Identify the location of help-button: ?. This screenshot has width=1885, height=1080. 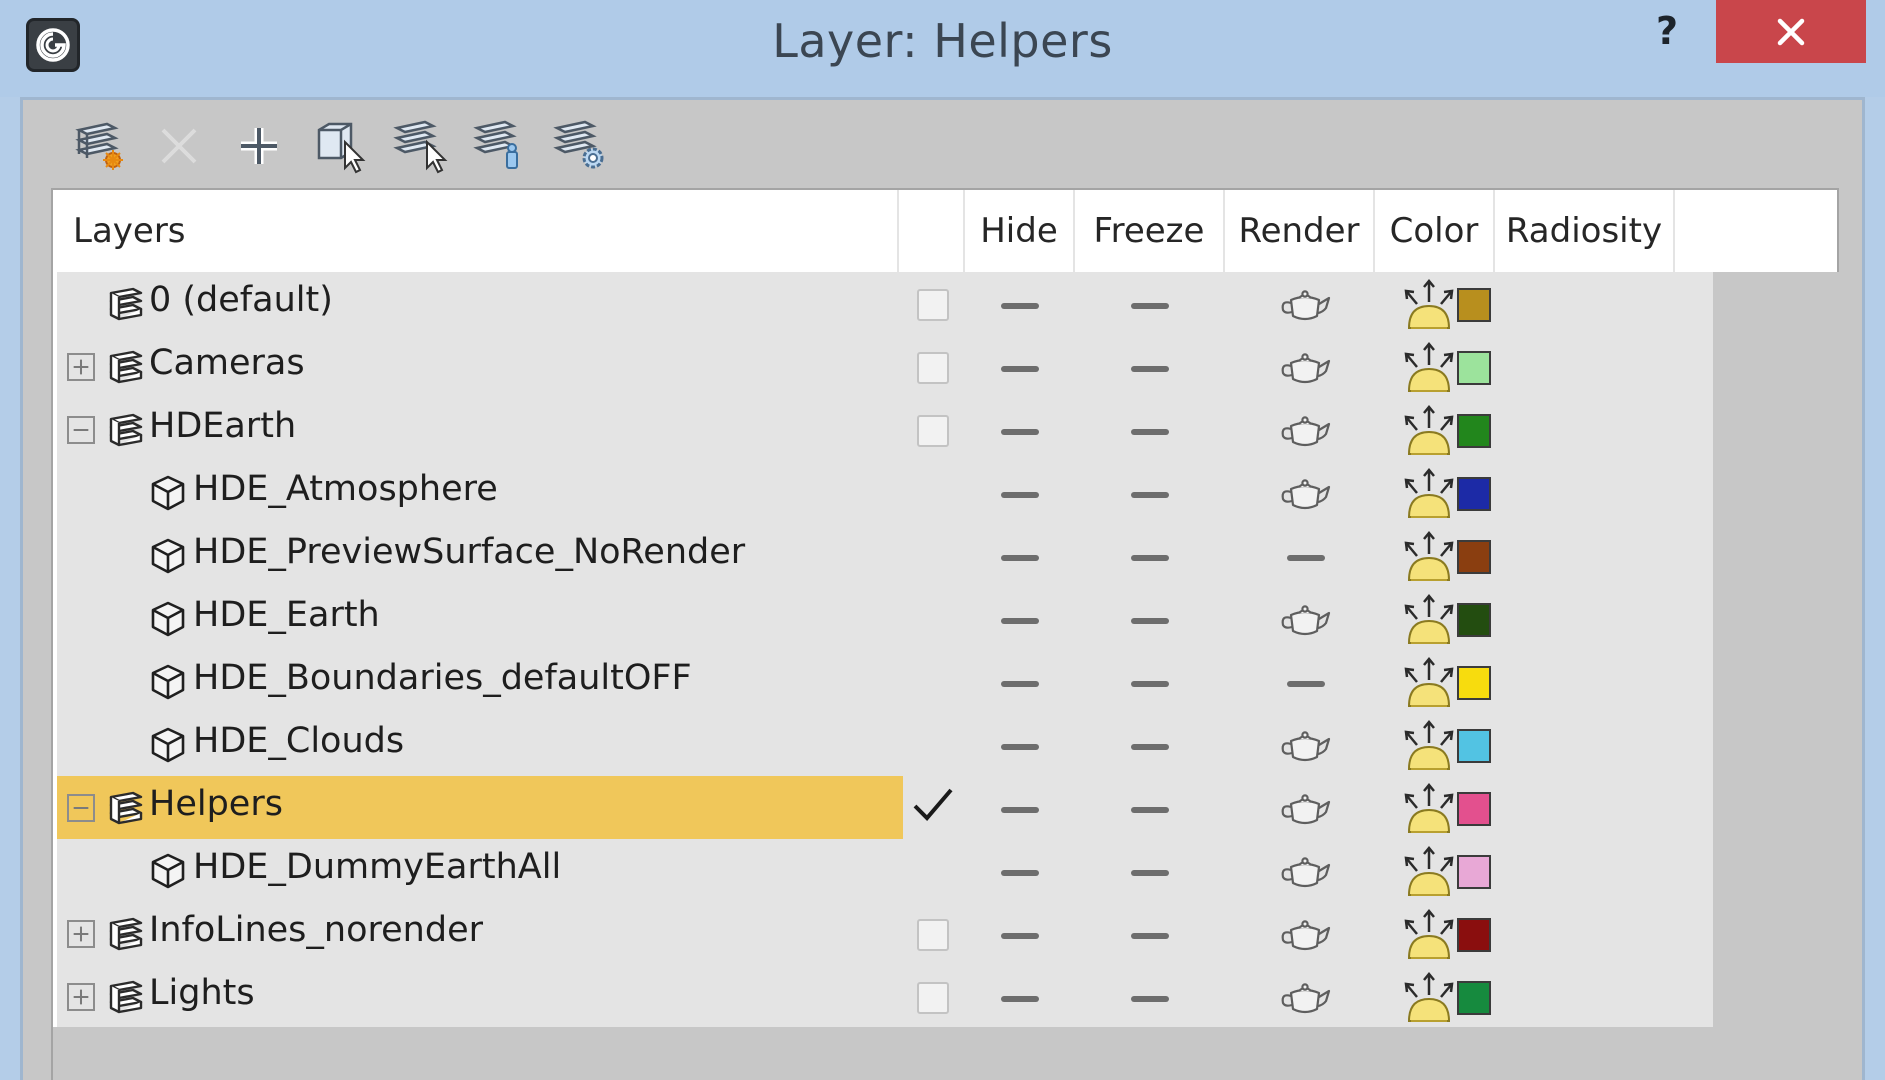
(1667, 31).